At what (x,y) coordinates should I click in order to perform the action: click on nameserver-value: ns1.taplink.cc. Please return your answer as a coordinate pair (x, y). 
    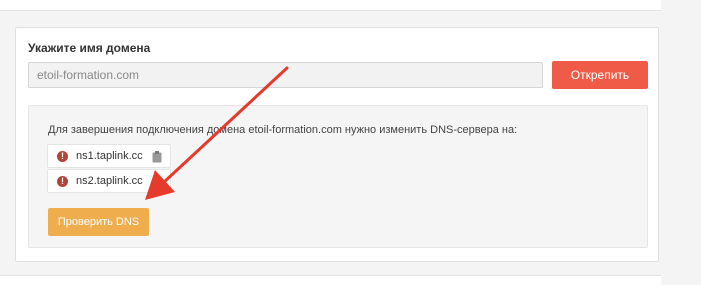
    Looking at the image, I should click on (109, 156).